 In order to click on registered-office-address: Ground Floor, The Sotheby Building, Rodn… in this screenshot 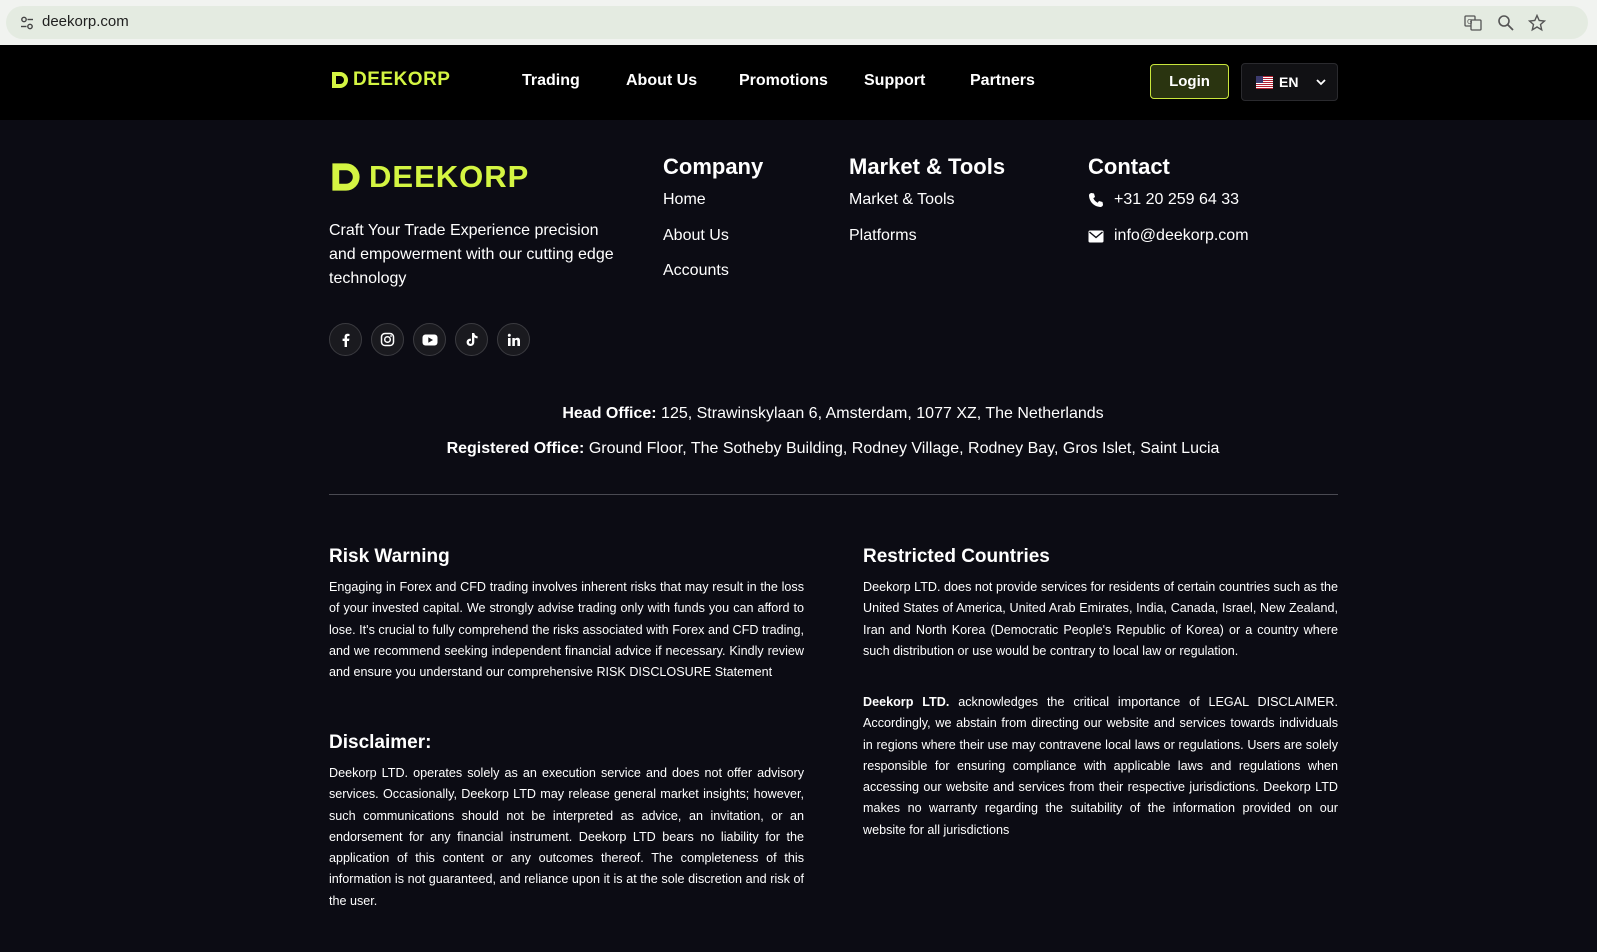, I will do `click(904, 448)`.